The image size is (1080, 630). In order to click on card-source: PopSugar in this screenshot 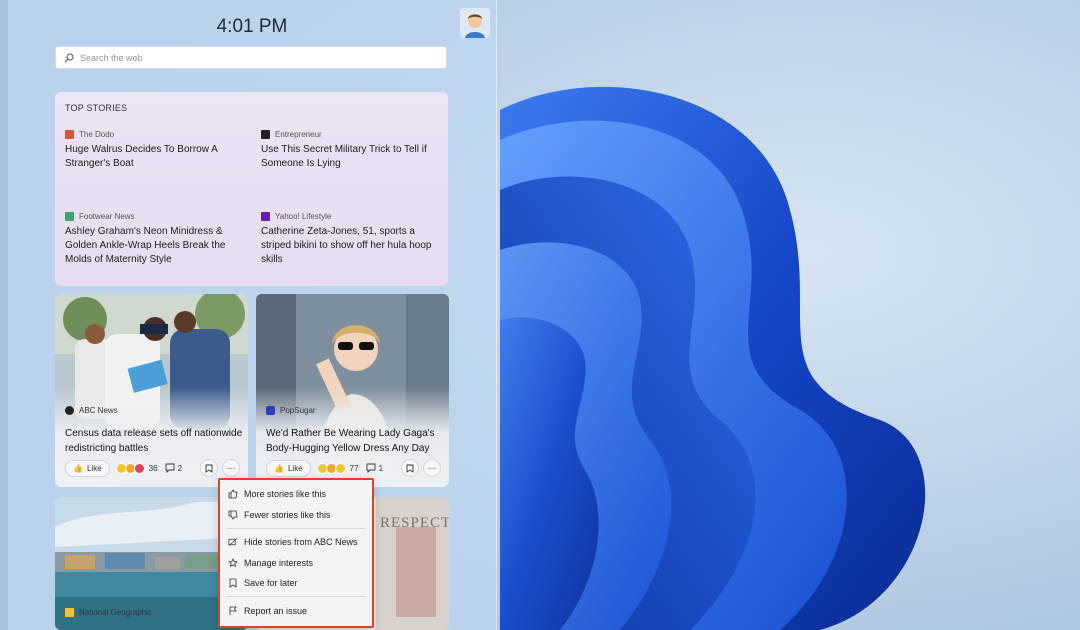, I will do `click(291, 410)`.